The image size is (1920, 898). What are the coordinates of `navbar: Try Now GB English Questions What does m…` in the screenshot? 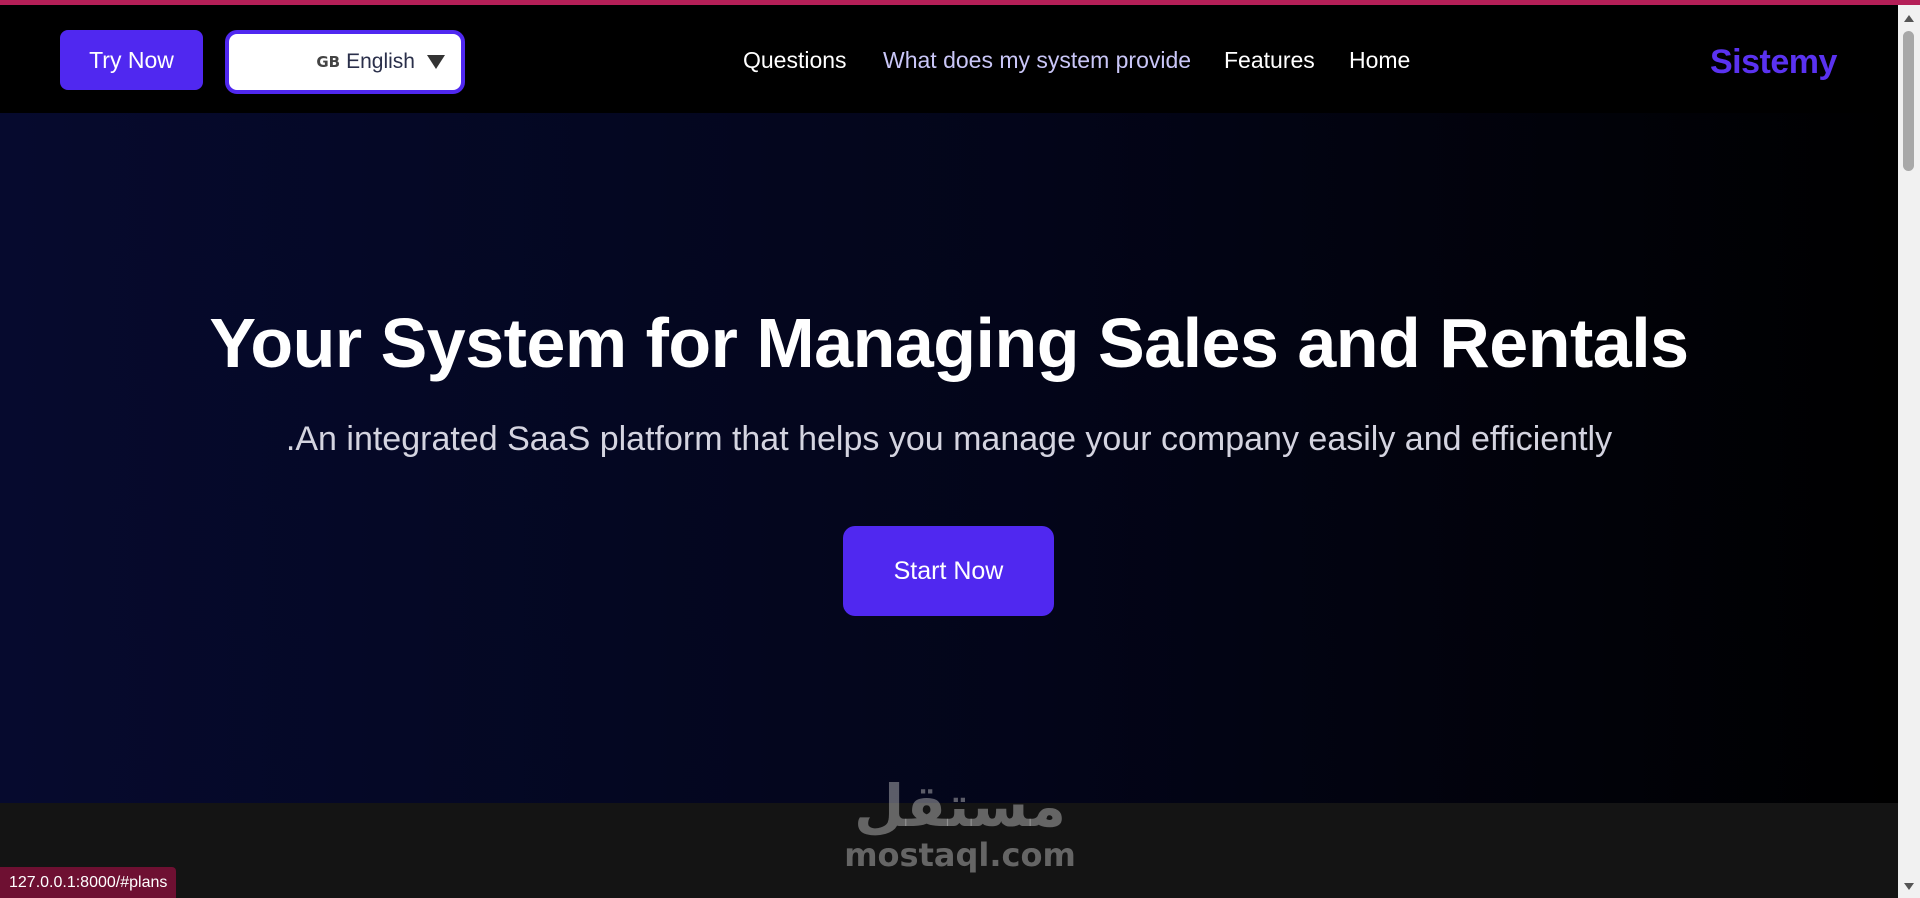 It's located at (949, 59).